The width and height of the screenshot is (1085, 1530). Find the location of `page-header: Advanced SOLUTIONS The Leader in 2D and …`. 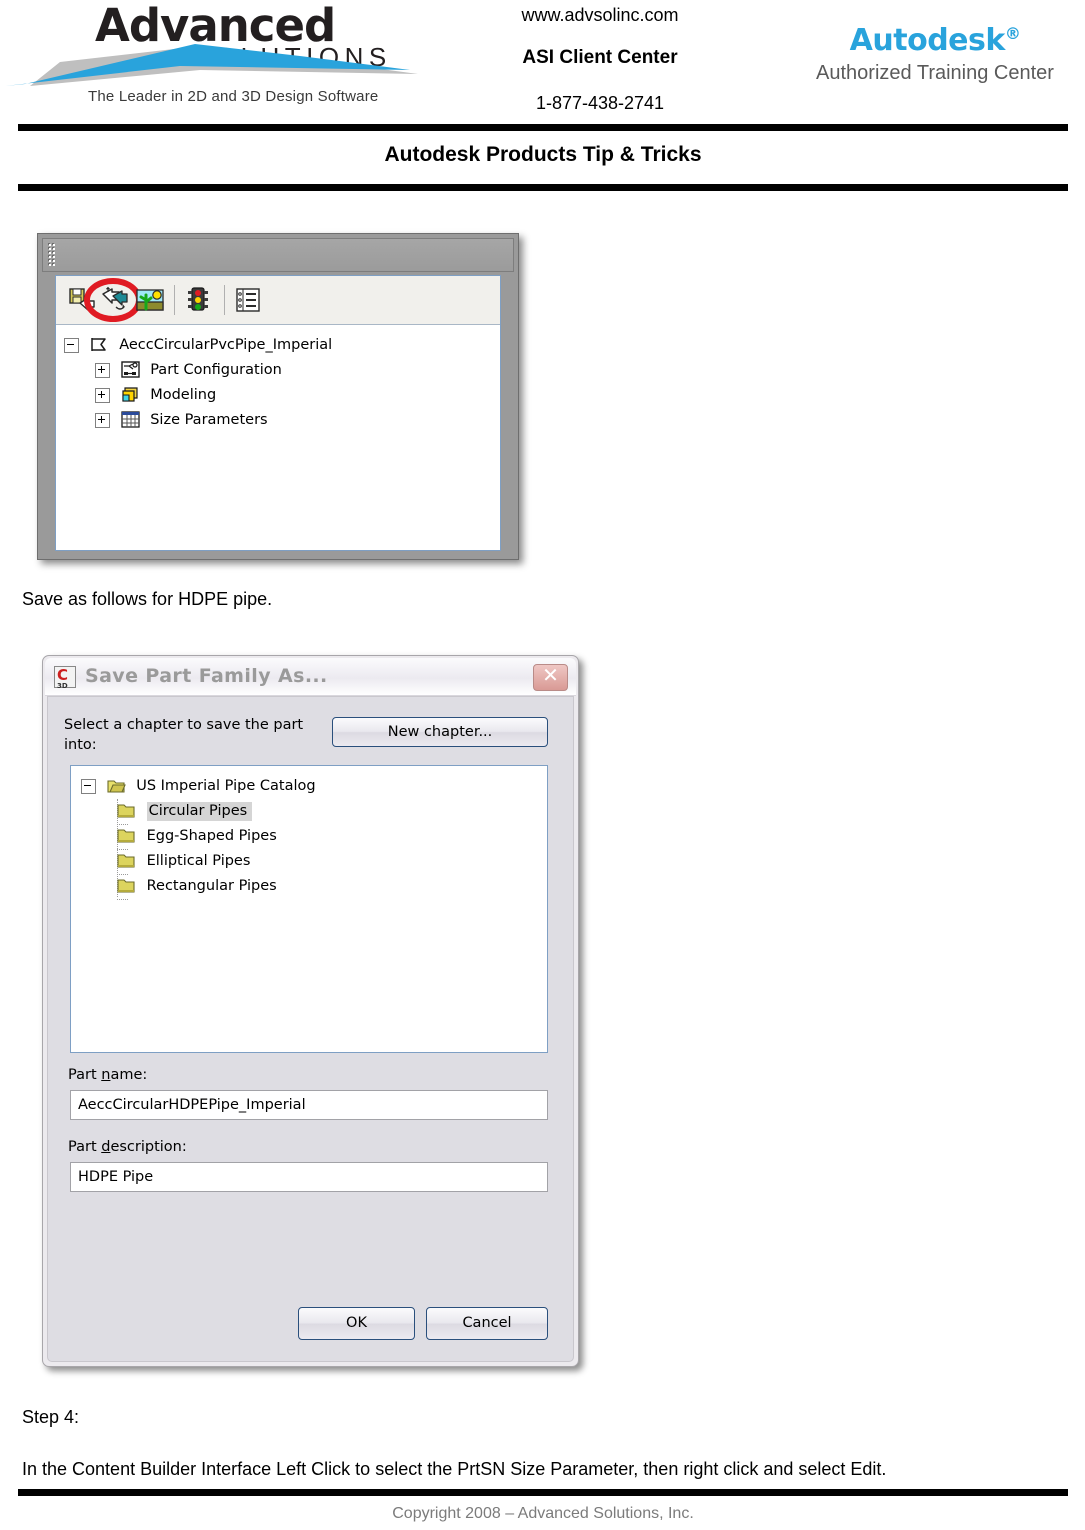

page-header: Advanced SOLUTIONS The Leader in 2D and … is located at coordinates (542, 64).